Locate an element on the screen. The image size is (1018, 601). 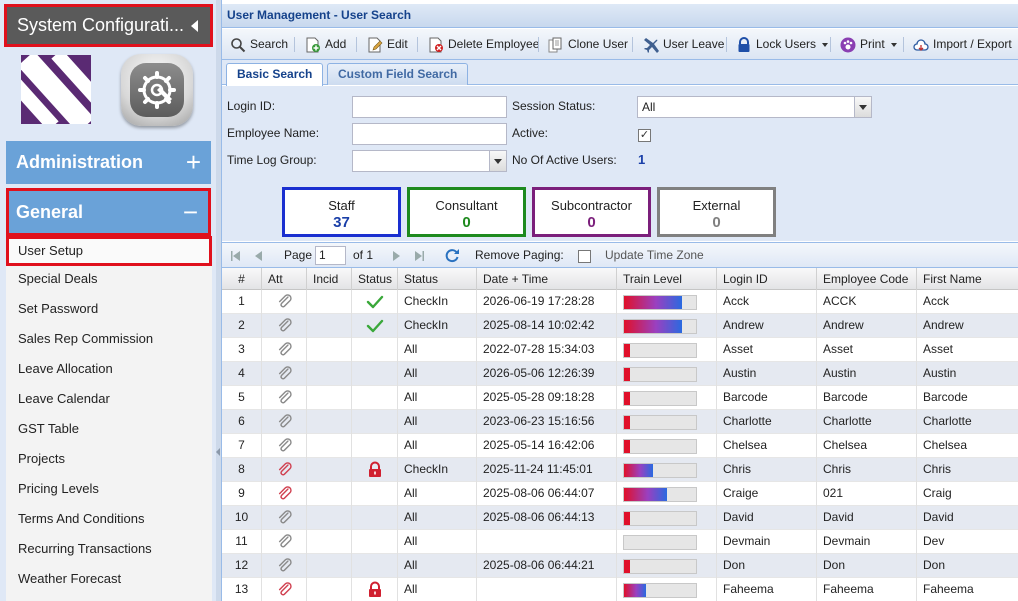
active-checkbox: ✓ is located at coordinates (644, 135).